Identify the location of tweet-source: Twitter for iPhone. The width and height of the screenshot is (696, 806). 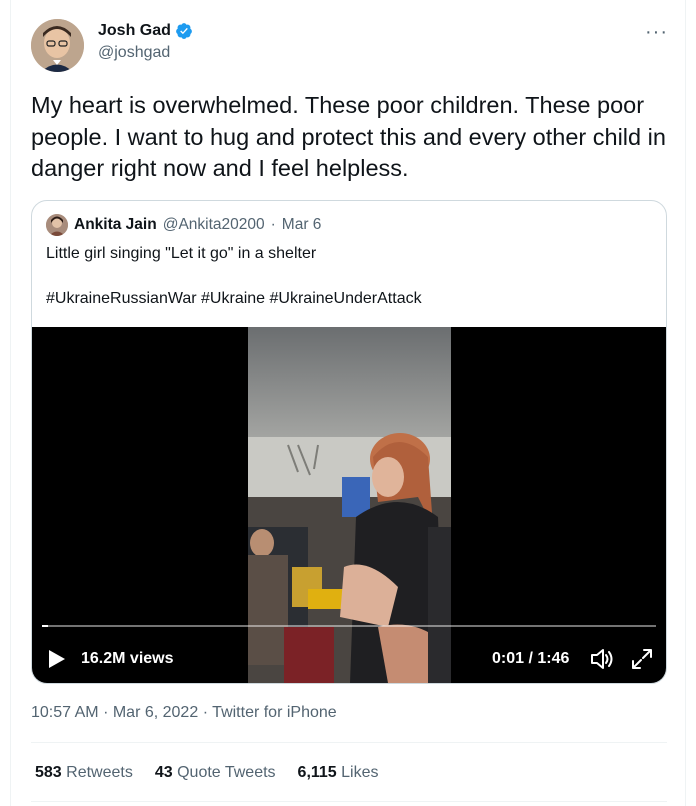
(274, 712).